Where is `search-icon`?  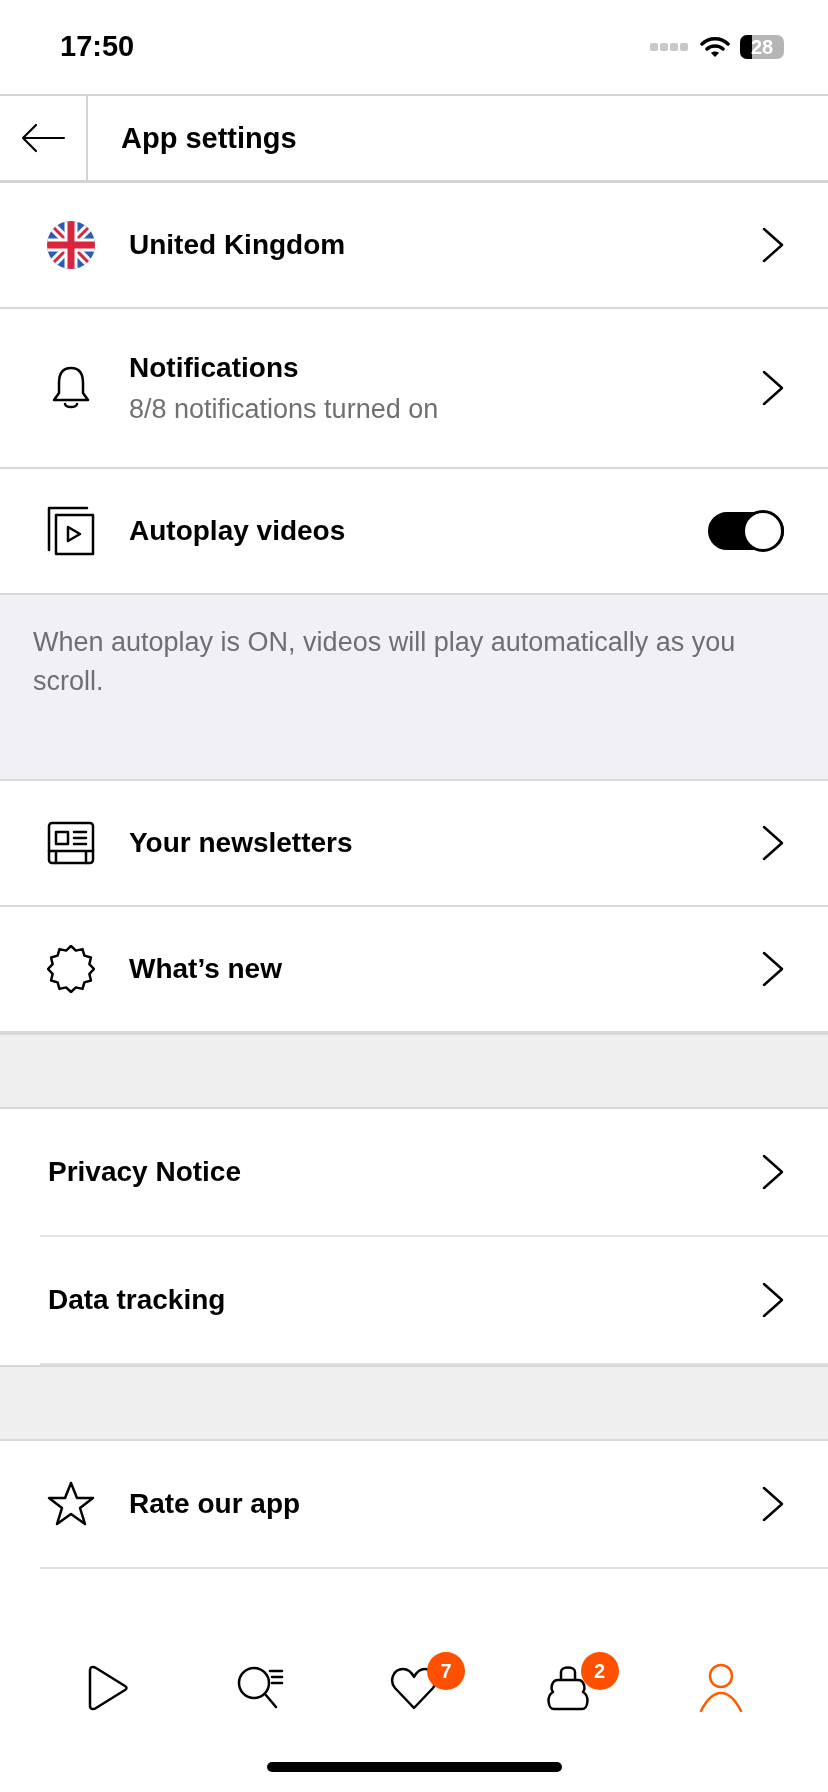 search-icon is located at coordinates (260, 1688).